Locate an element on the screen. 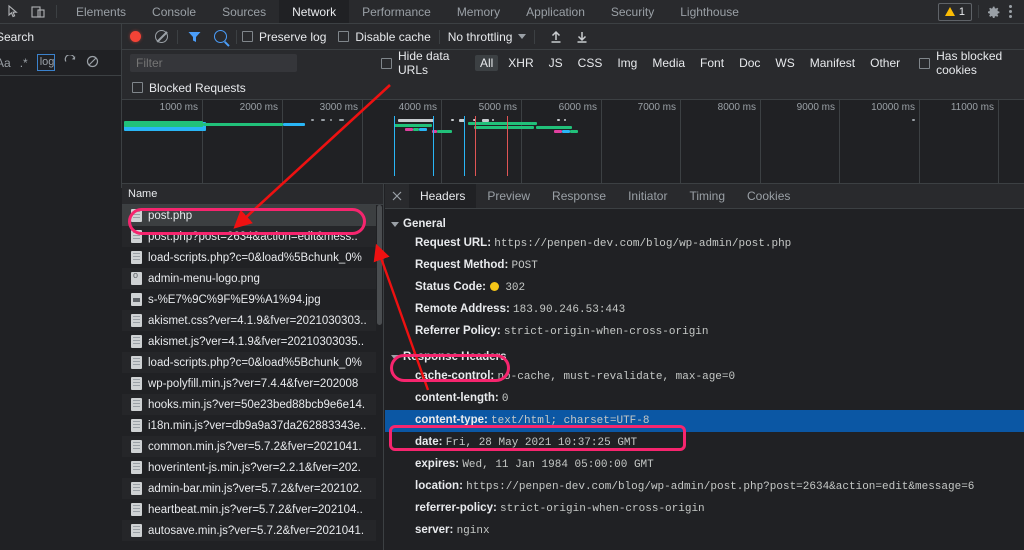 This screenshot has width=1024, height=550. has-blocked-cookies-checkbox: Has blocked cookies is located at coordinates (971, 63).